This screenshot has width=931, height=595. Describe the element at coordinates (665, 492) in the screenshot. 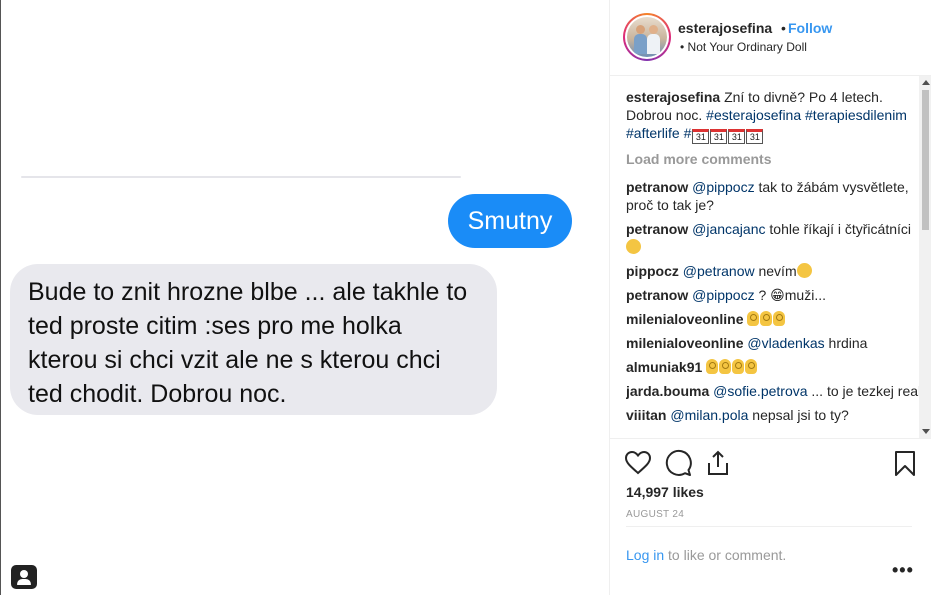

I see `likes-count: 14,997 likes` at that location.